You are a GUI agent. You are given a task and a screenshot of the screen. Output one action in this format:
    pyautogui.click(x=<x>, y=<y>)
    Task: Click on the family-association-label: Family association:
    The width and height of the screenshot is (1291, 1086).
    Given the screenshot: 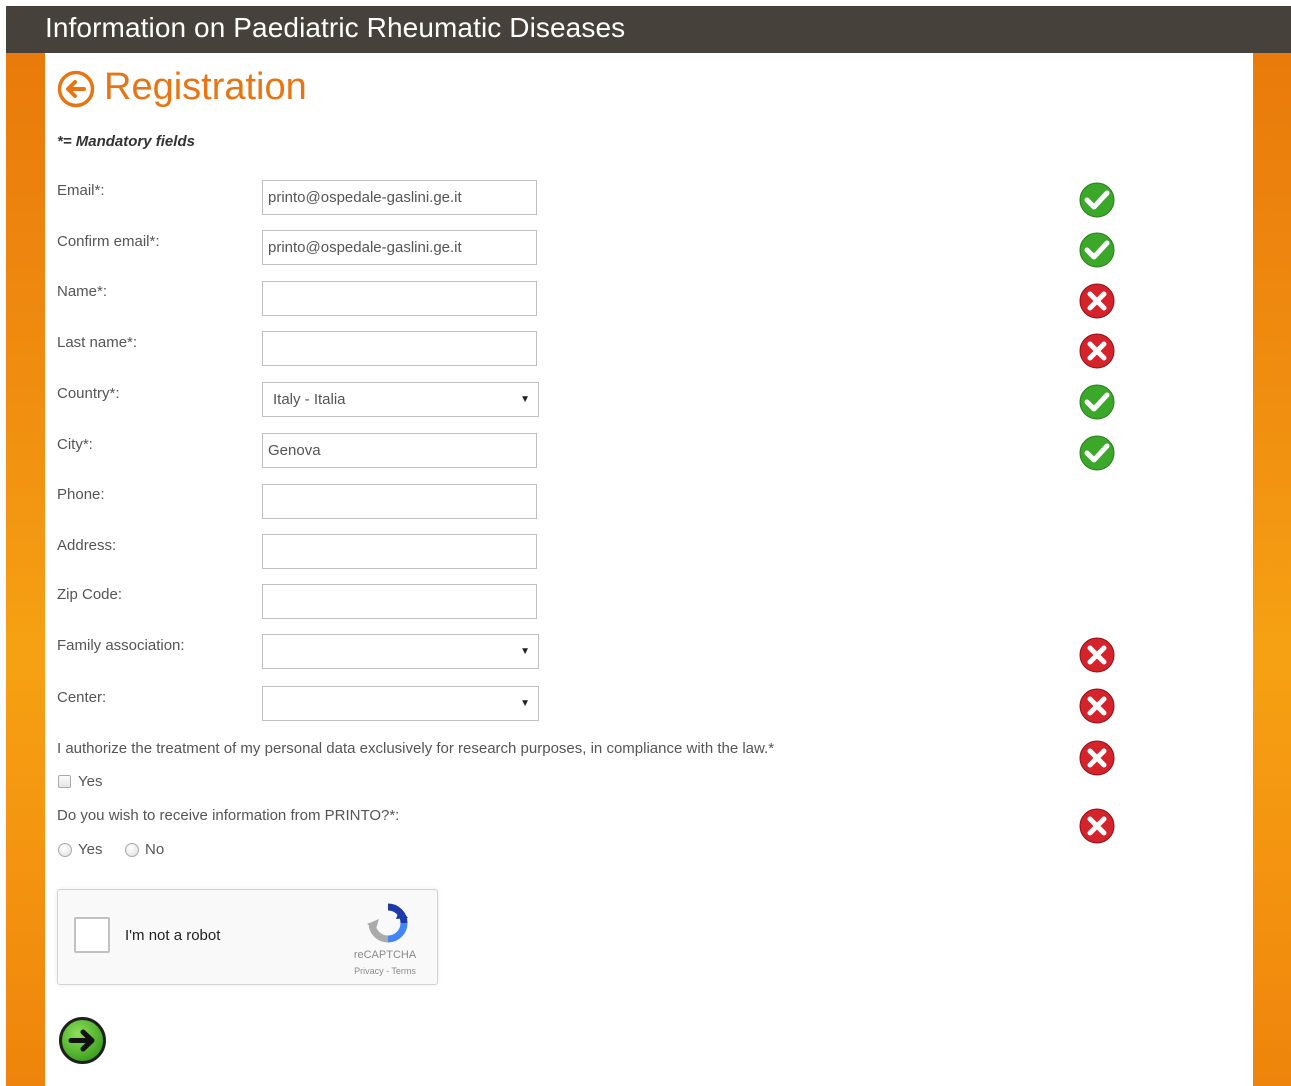 What is the action you would take?
    pyautogui.click(x=121, y=645)
    